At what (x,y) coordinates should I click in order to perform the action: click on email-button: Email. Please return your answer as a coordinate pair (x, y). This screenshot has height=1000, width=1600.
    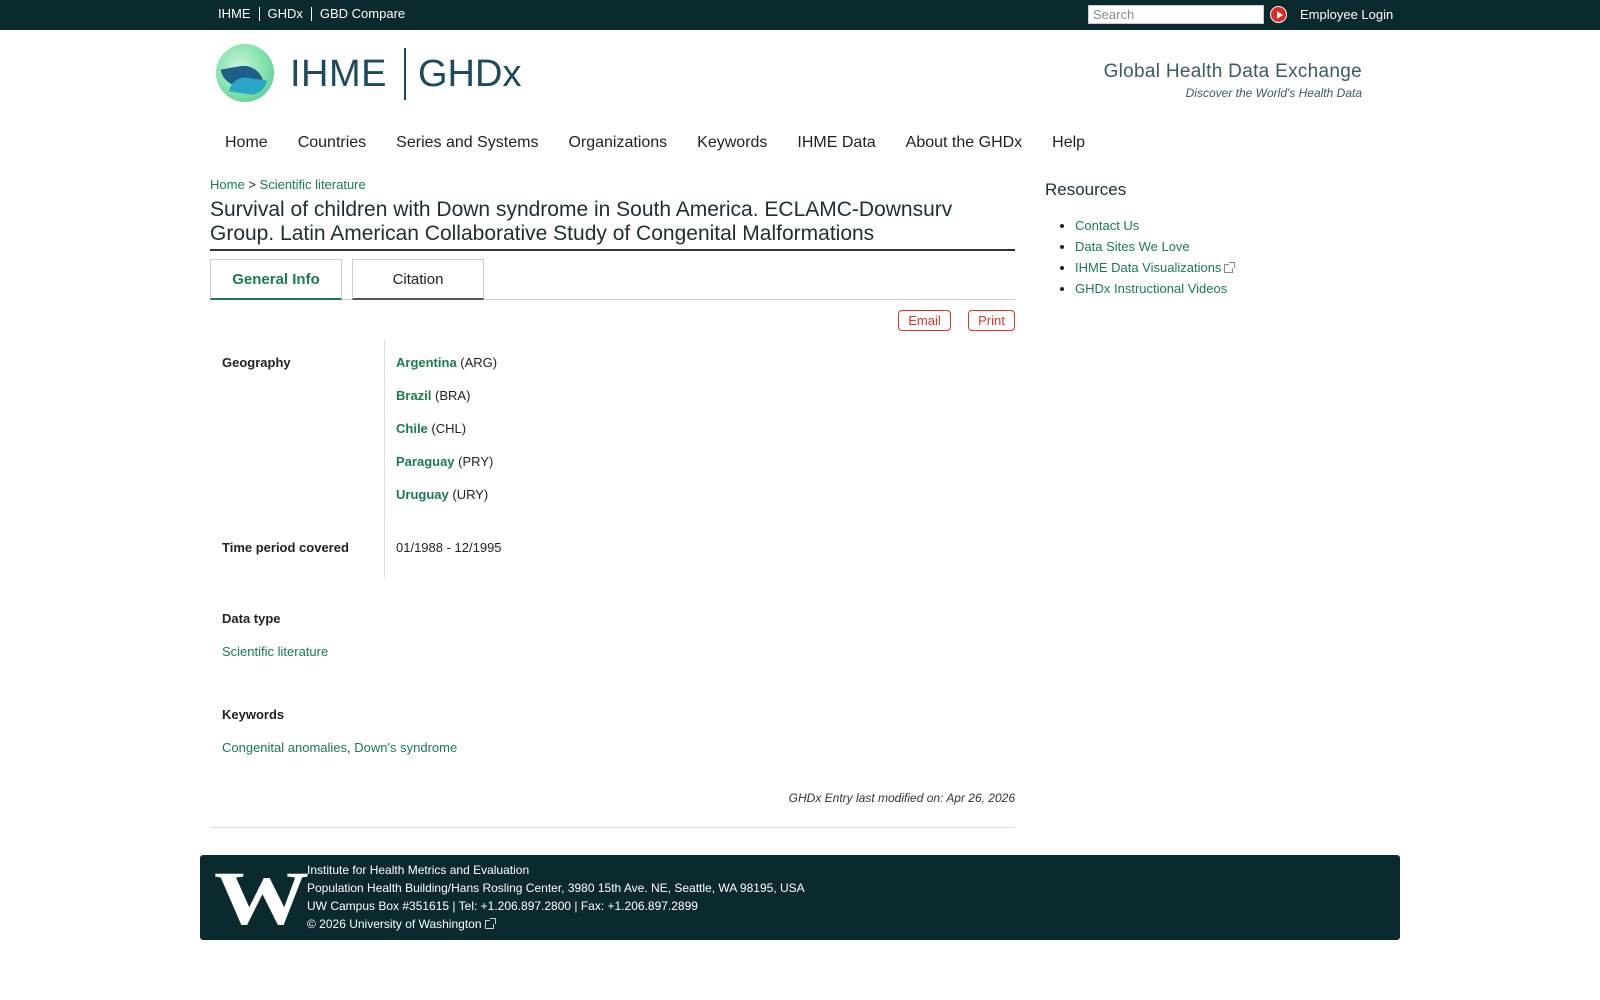
    Looking at the image, I should click on (924, 320).